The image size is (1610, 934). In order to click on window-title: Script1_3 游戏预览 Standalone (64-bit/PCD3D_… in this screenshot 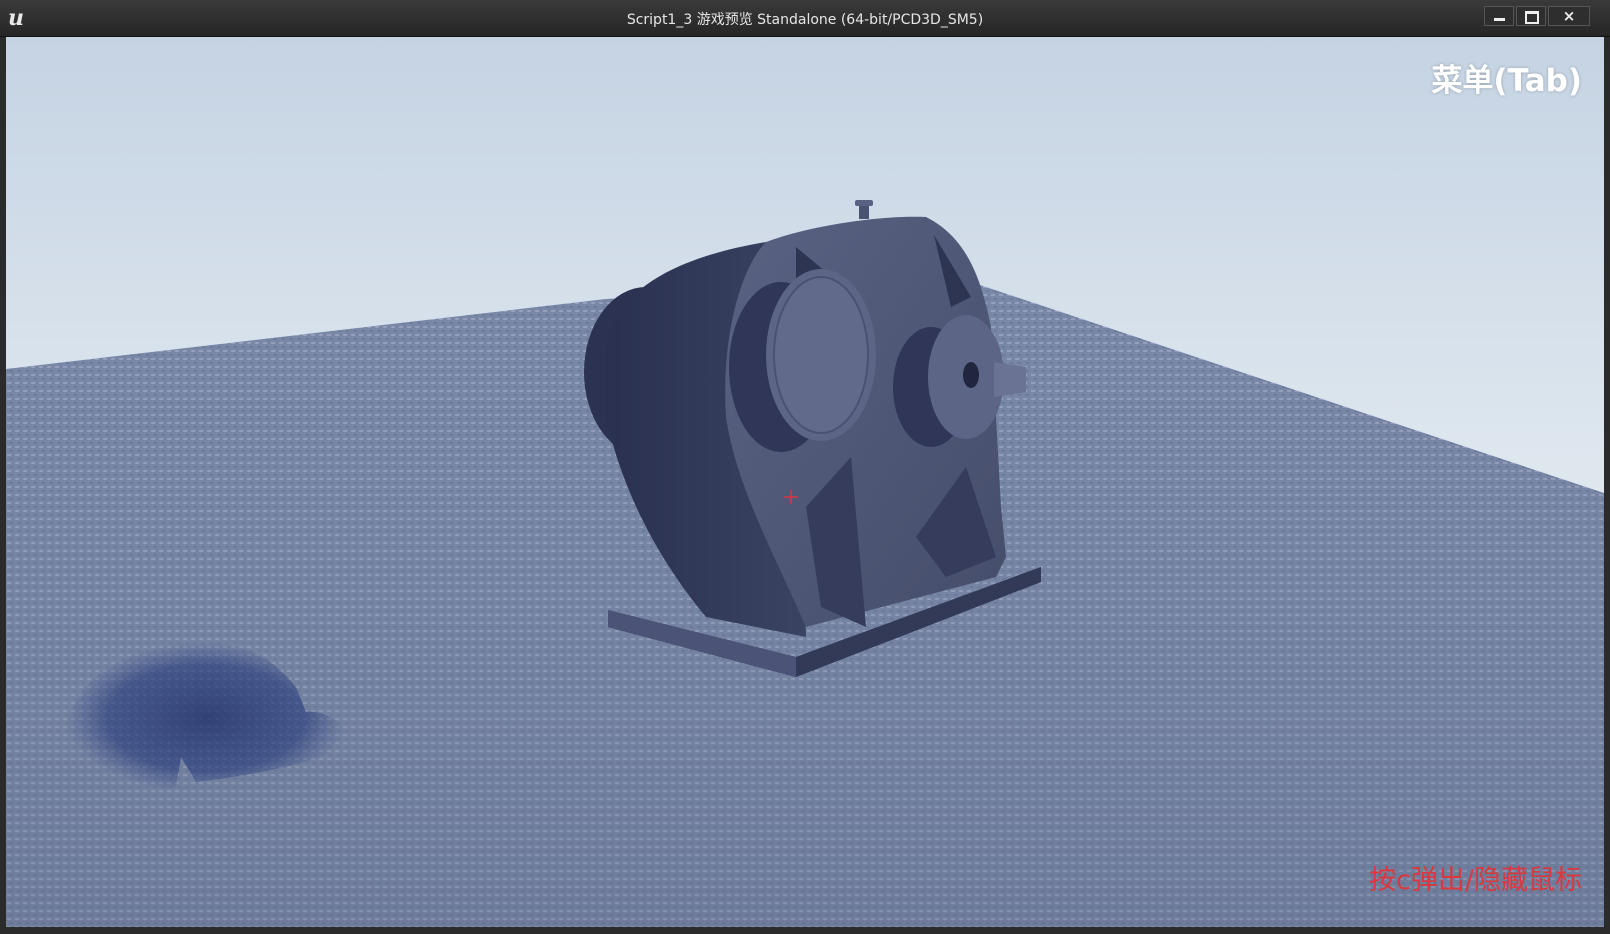, I will do `click(805, 20)`.